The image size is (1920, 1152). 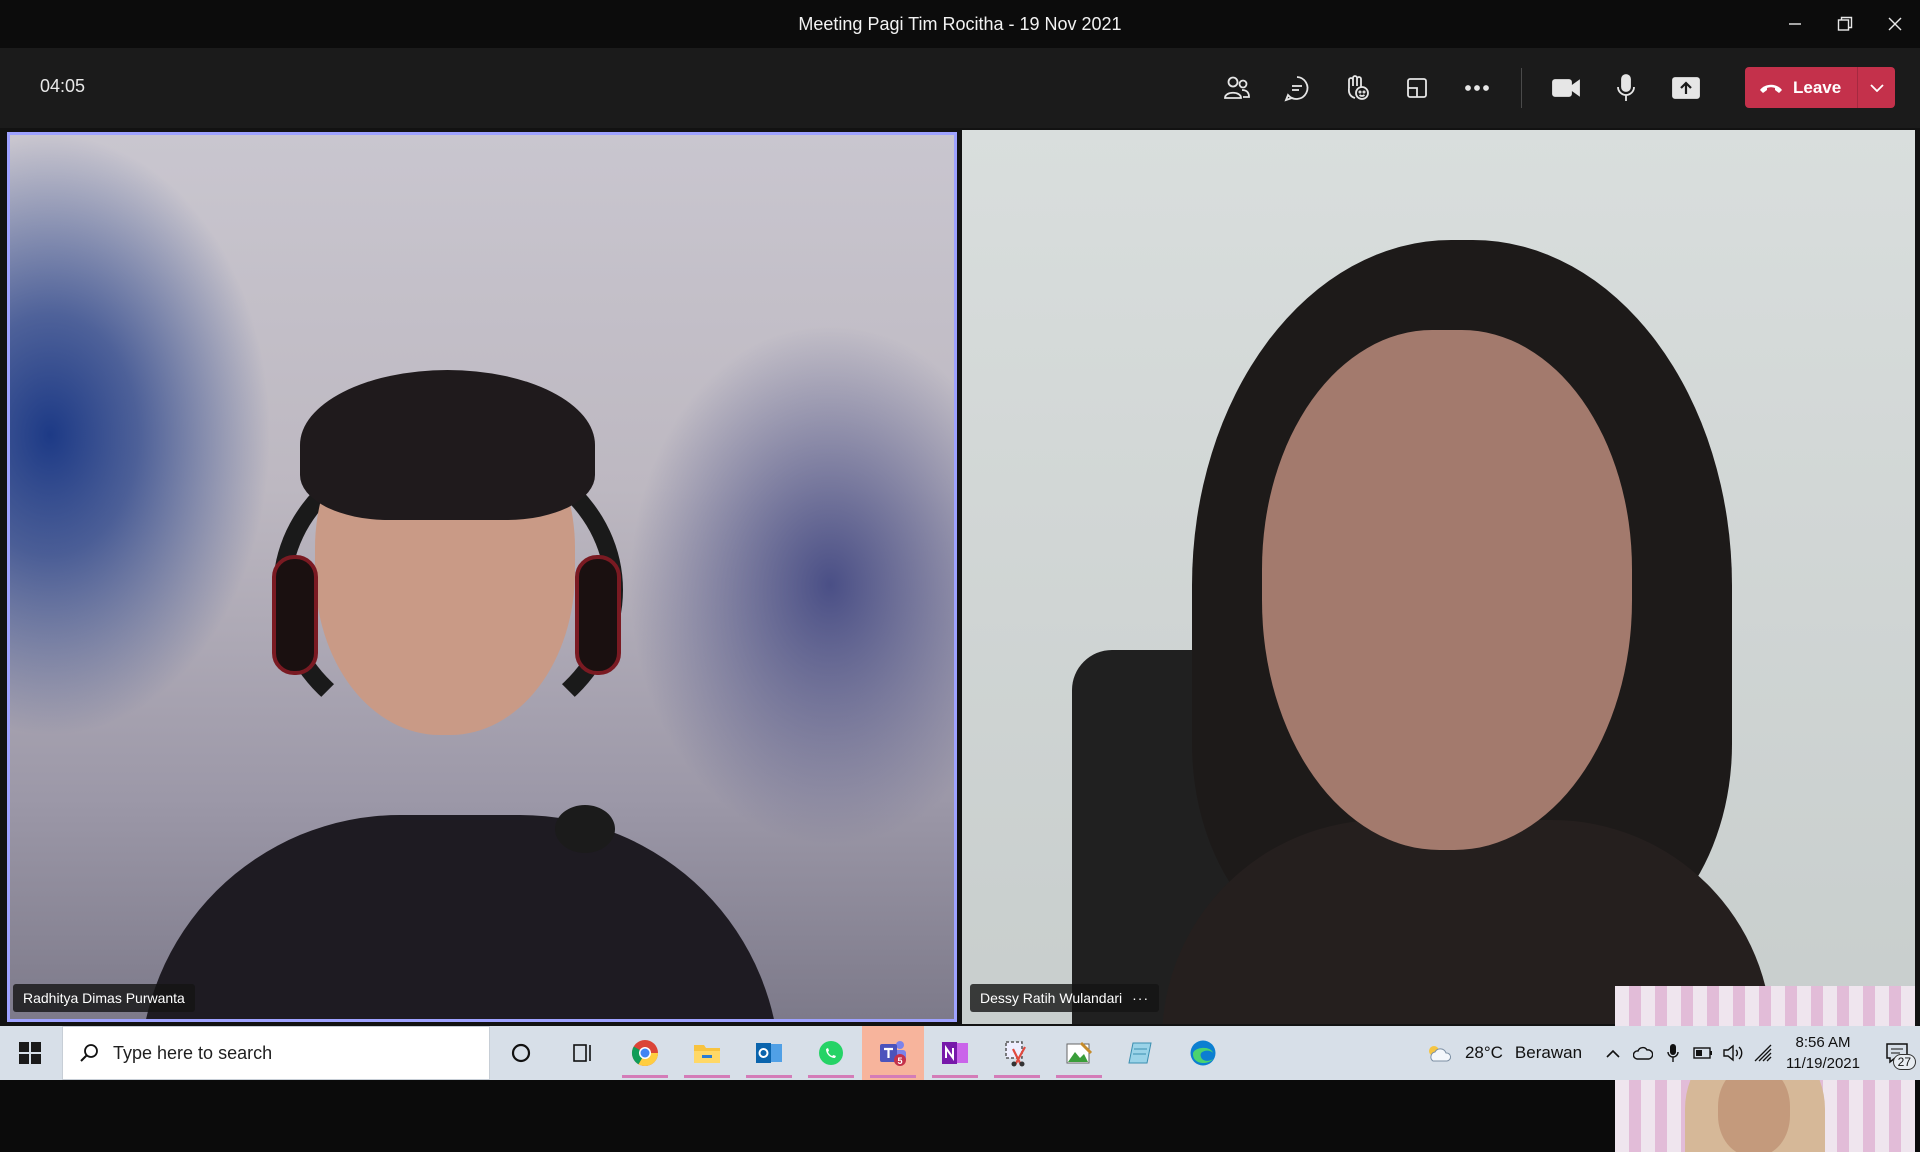 I want to click on clock-date: 11/19/2021, so click(x=1823, y=1063).